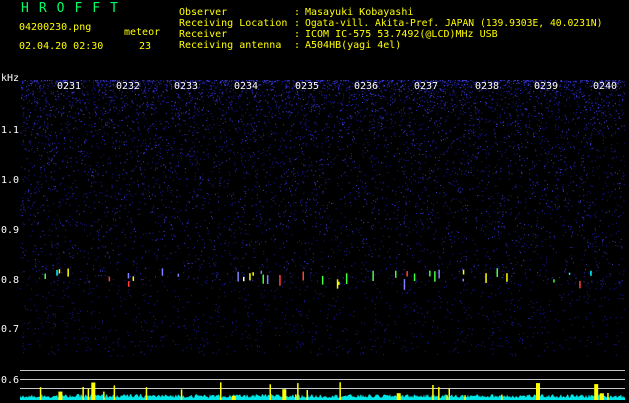 The height and width of the screenshot is (403, 629). What do you see at coordinates (233, 23) in the screenshot?
I see `field-label-location: Receiving Location` at bounding box center [233, 23].